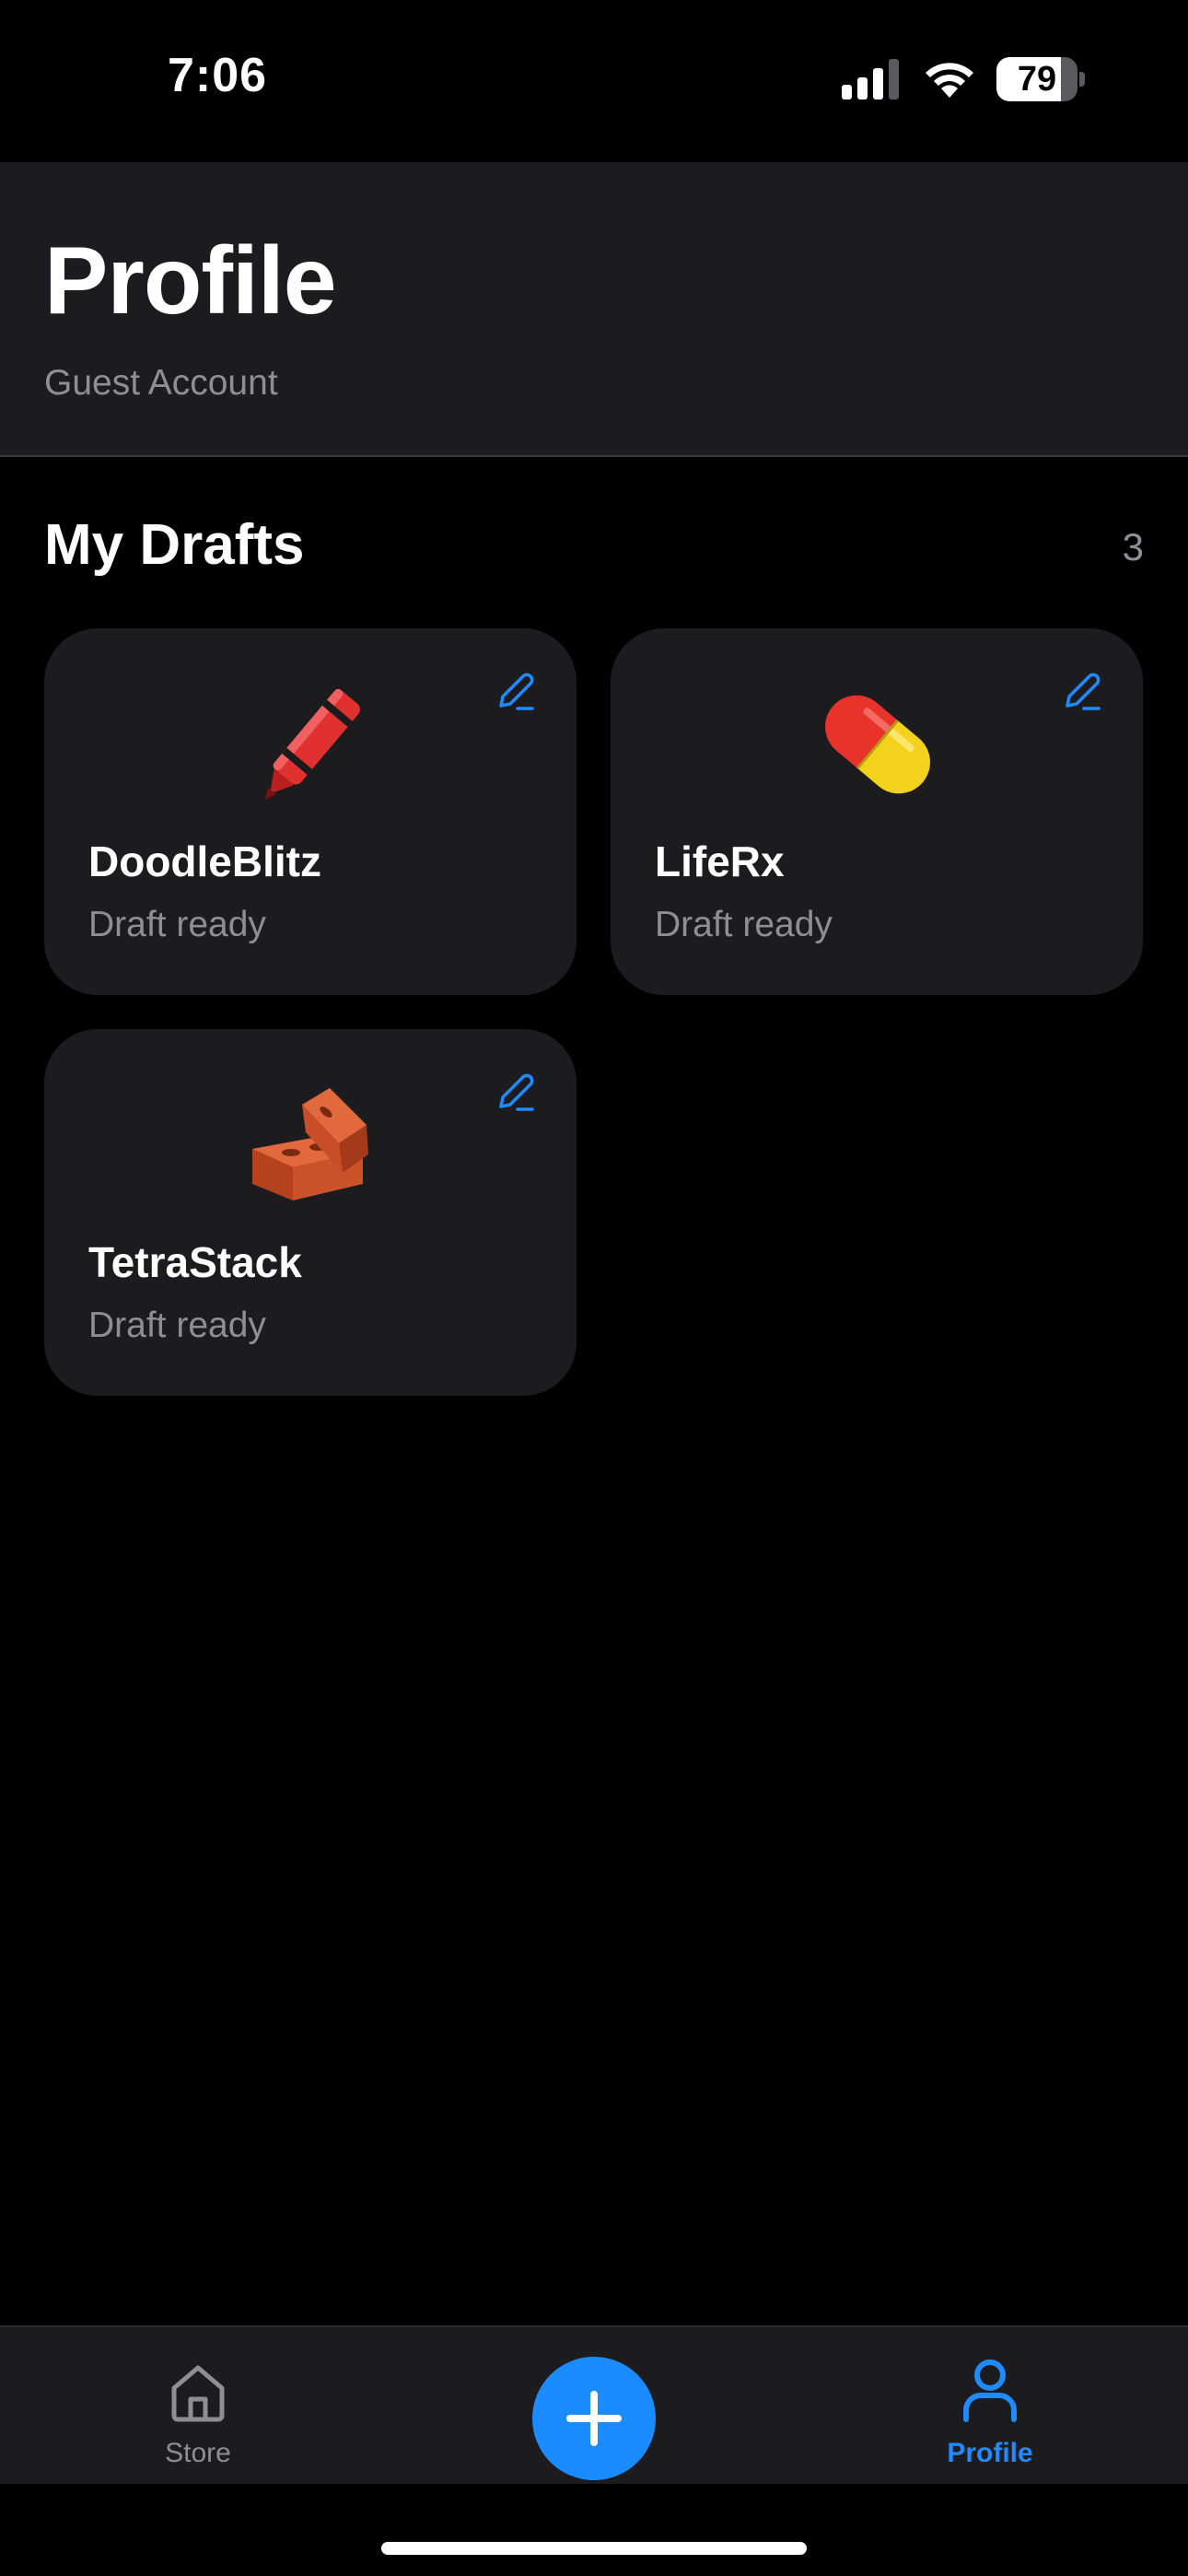 This screenshot has height=2576, width=1188. Describe the element at coordinates (990, 2453) in the screenshot. I see `tab-profile-label: Profile` at that location.